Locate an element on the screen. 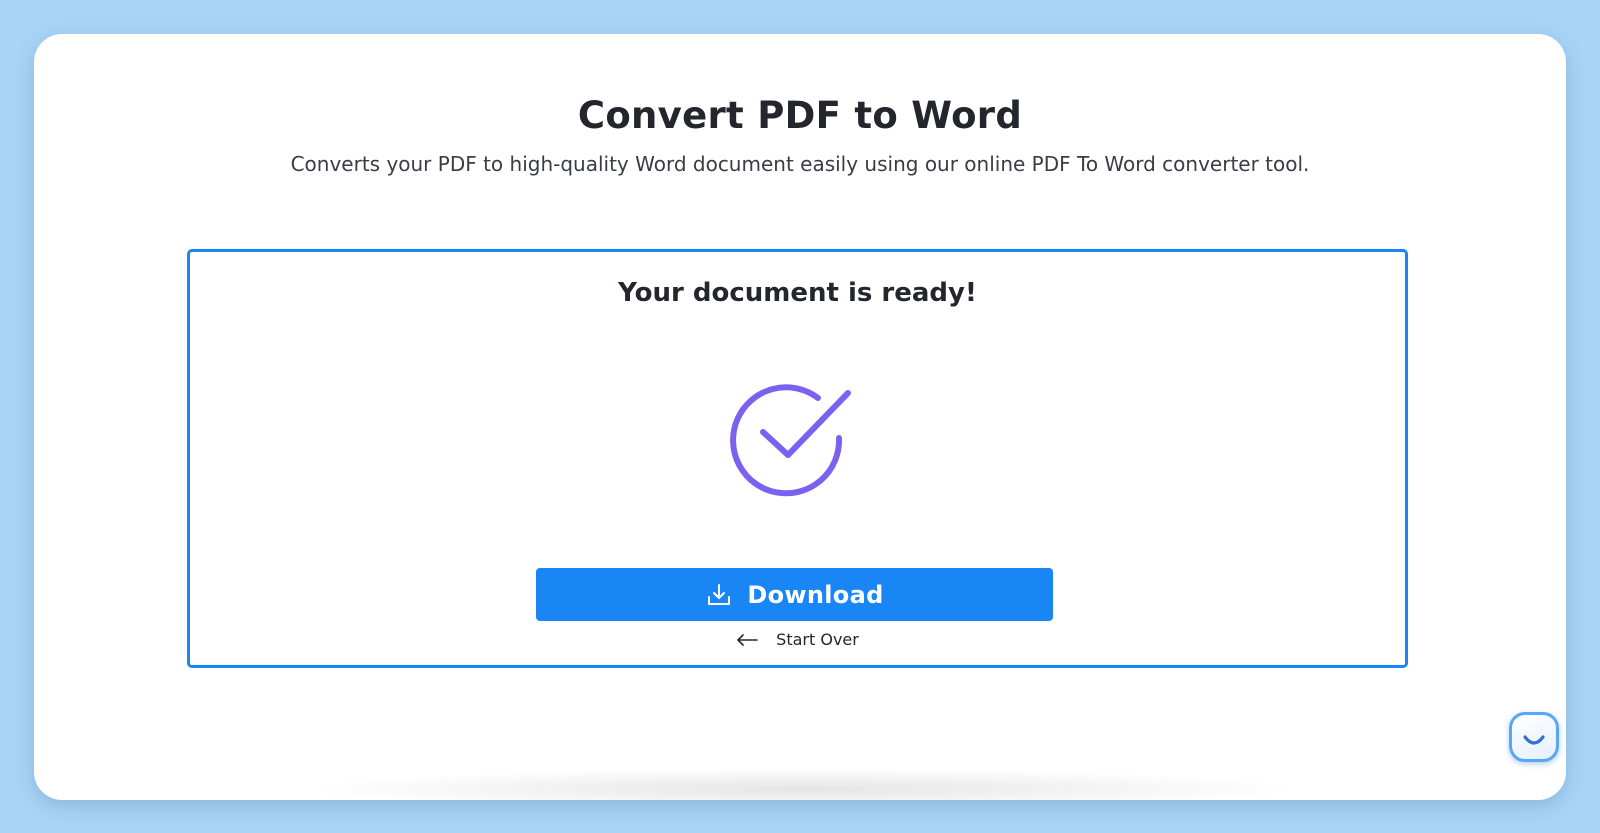 Image resolution: width=1600 pixels, height=833 pixels. chat-widget-button is located at coordinates (1534, 737).